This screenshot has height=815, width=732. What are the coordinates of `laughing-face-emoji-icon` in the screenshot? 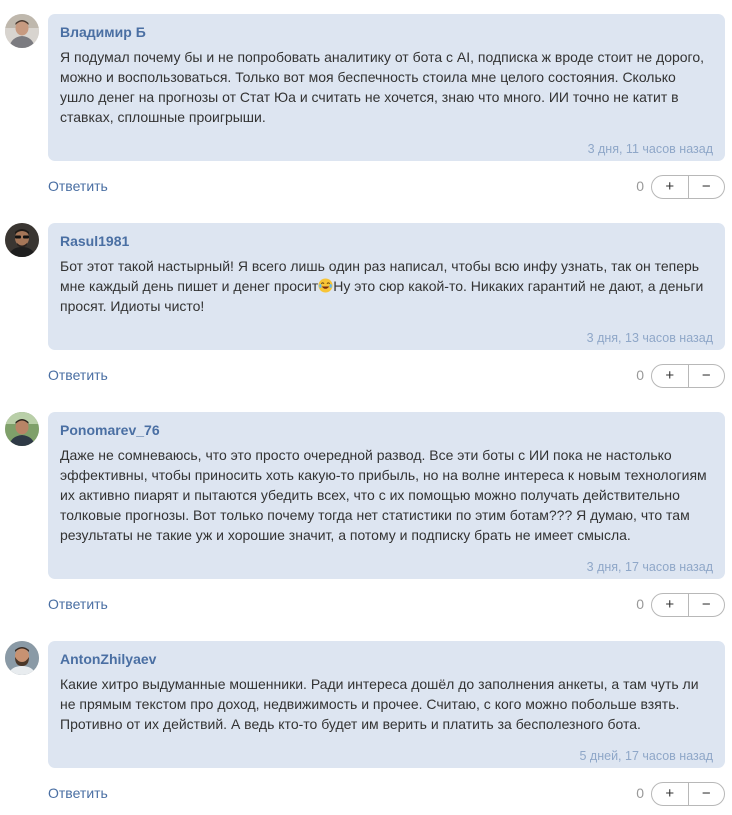 It's located at (325, 285).